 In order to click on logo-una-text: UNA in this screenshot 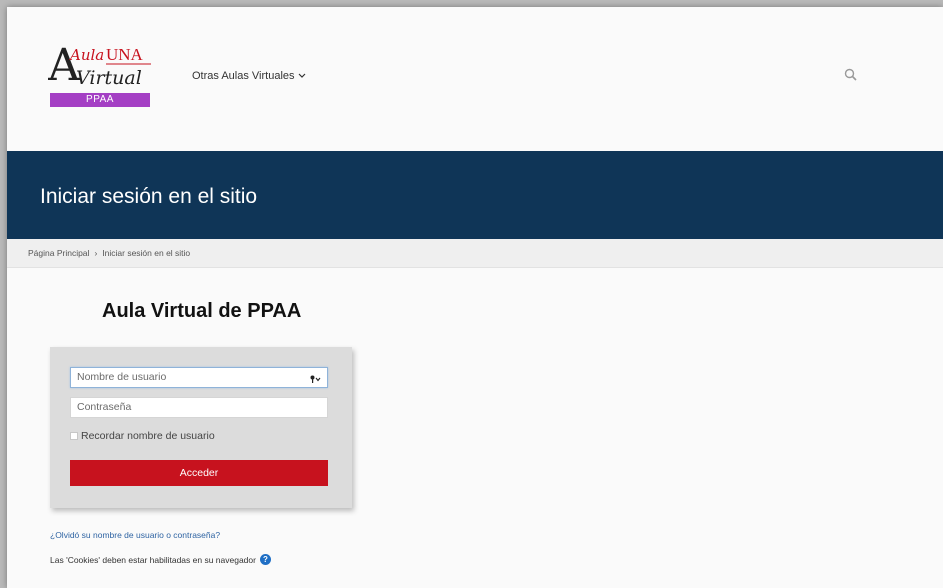, I will do `click(125, 54)`.